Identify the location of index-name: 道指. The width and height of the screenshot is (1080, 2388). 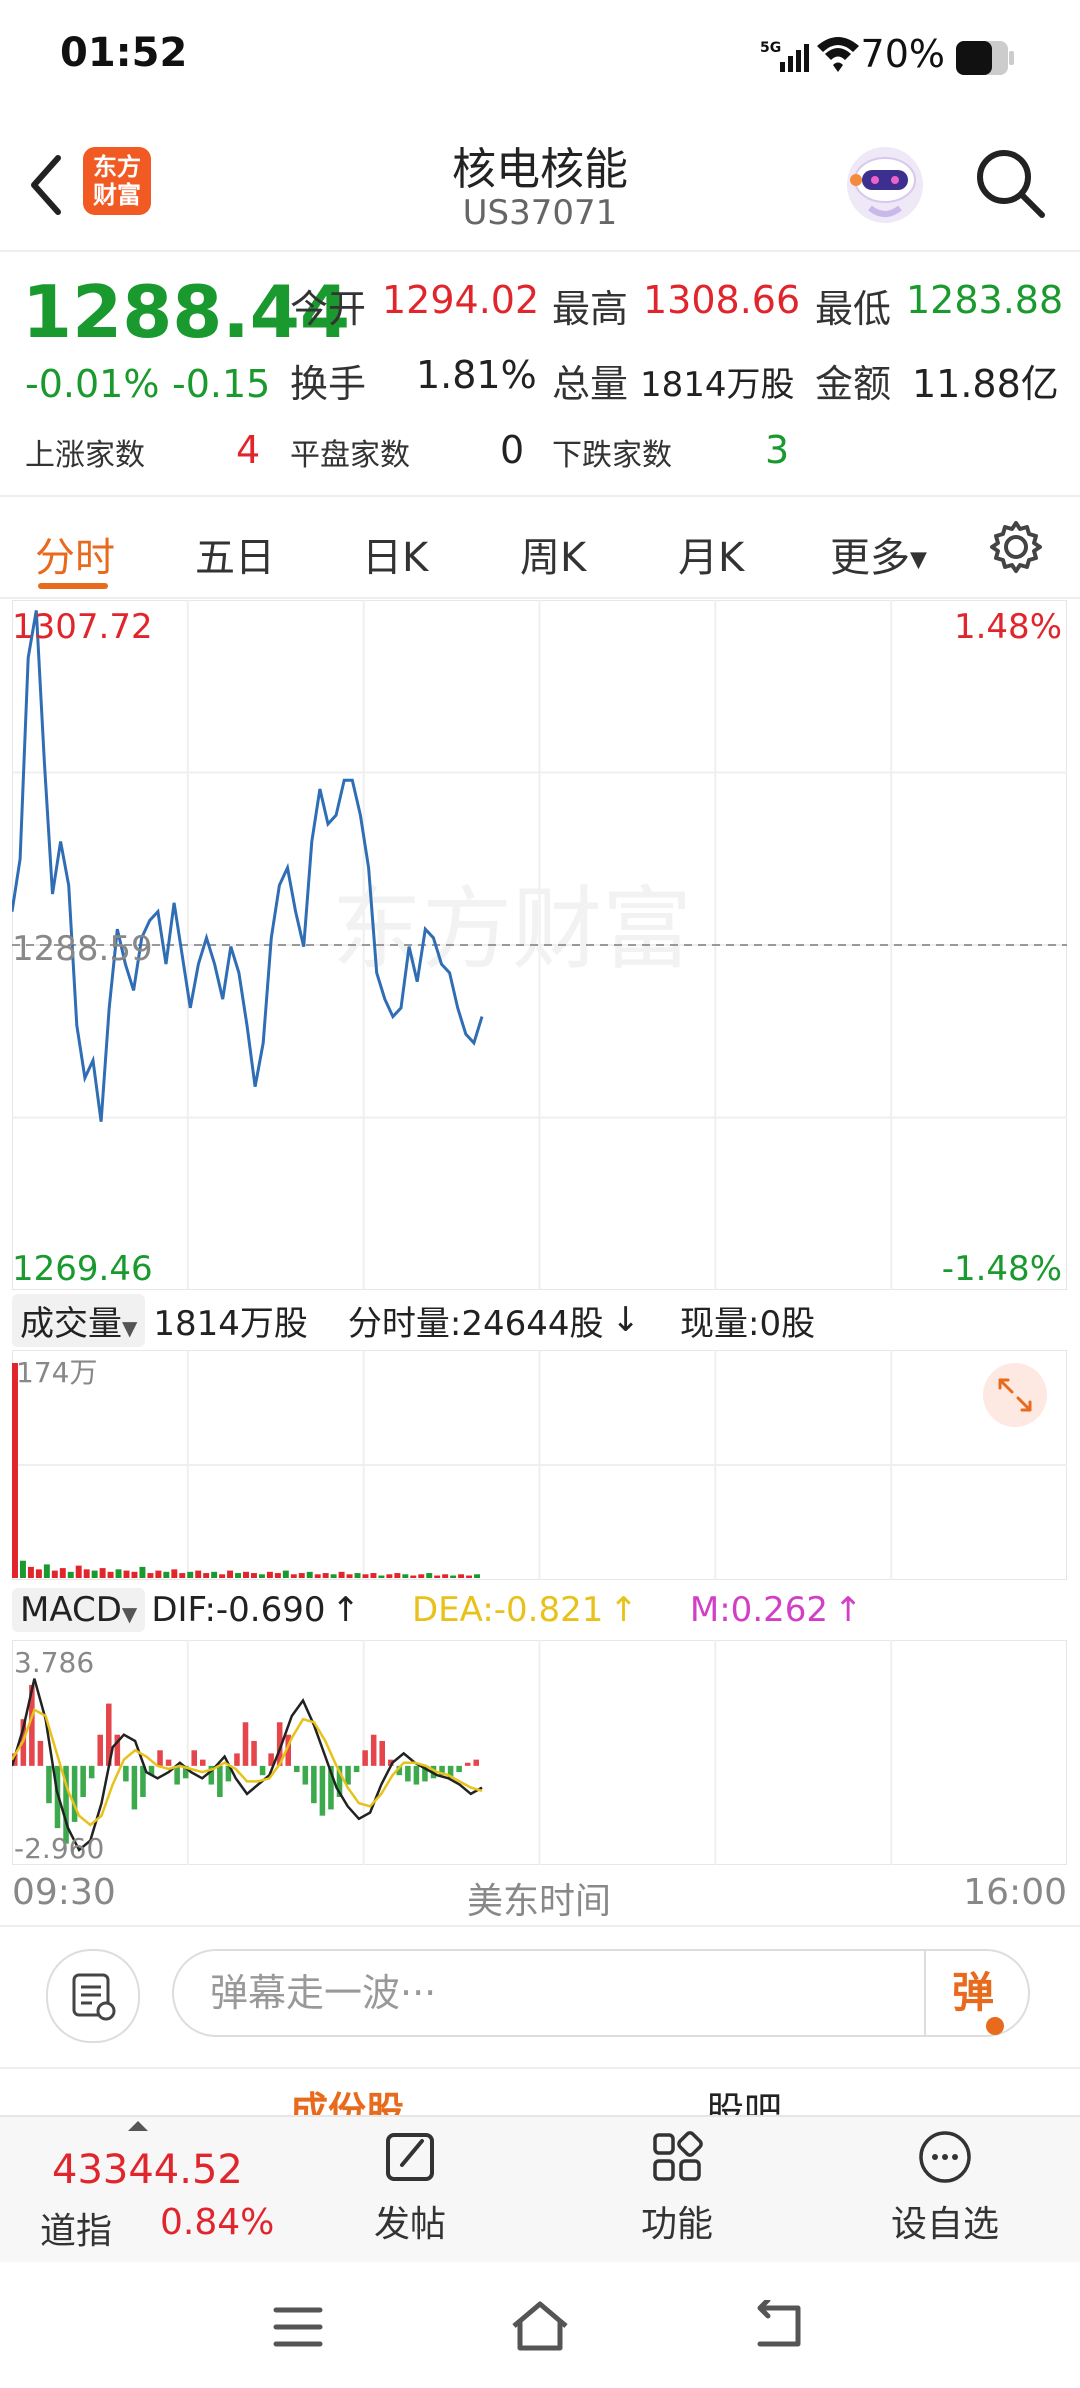
(76, 2228).